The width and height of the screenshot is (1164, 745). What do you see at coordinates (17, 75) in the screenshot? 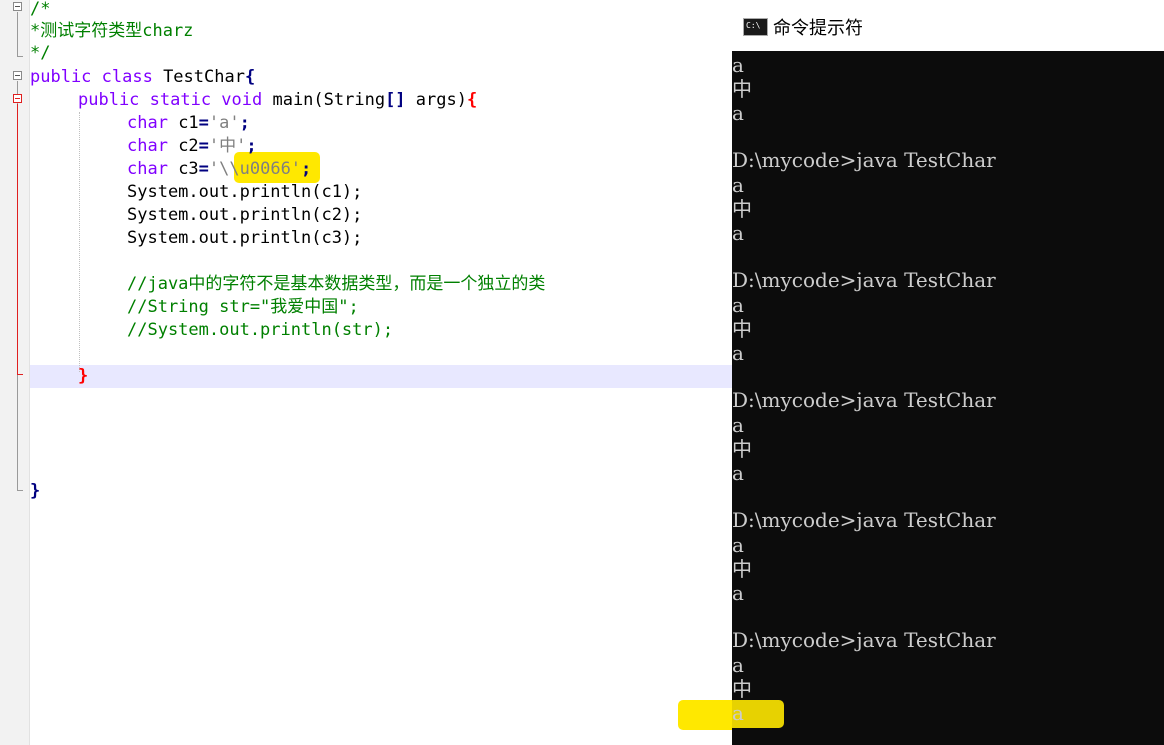
I see `fold-toggle-class` at bounding box center [17, 75].